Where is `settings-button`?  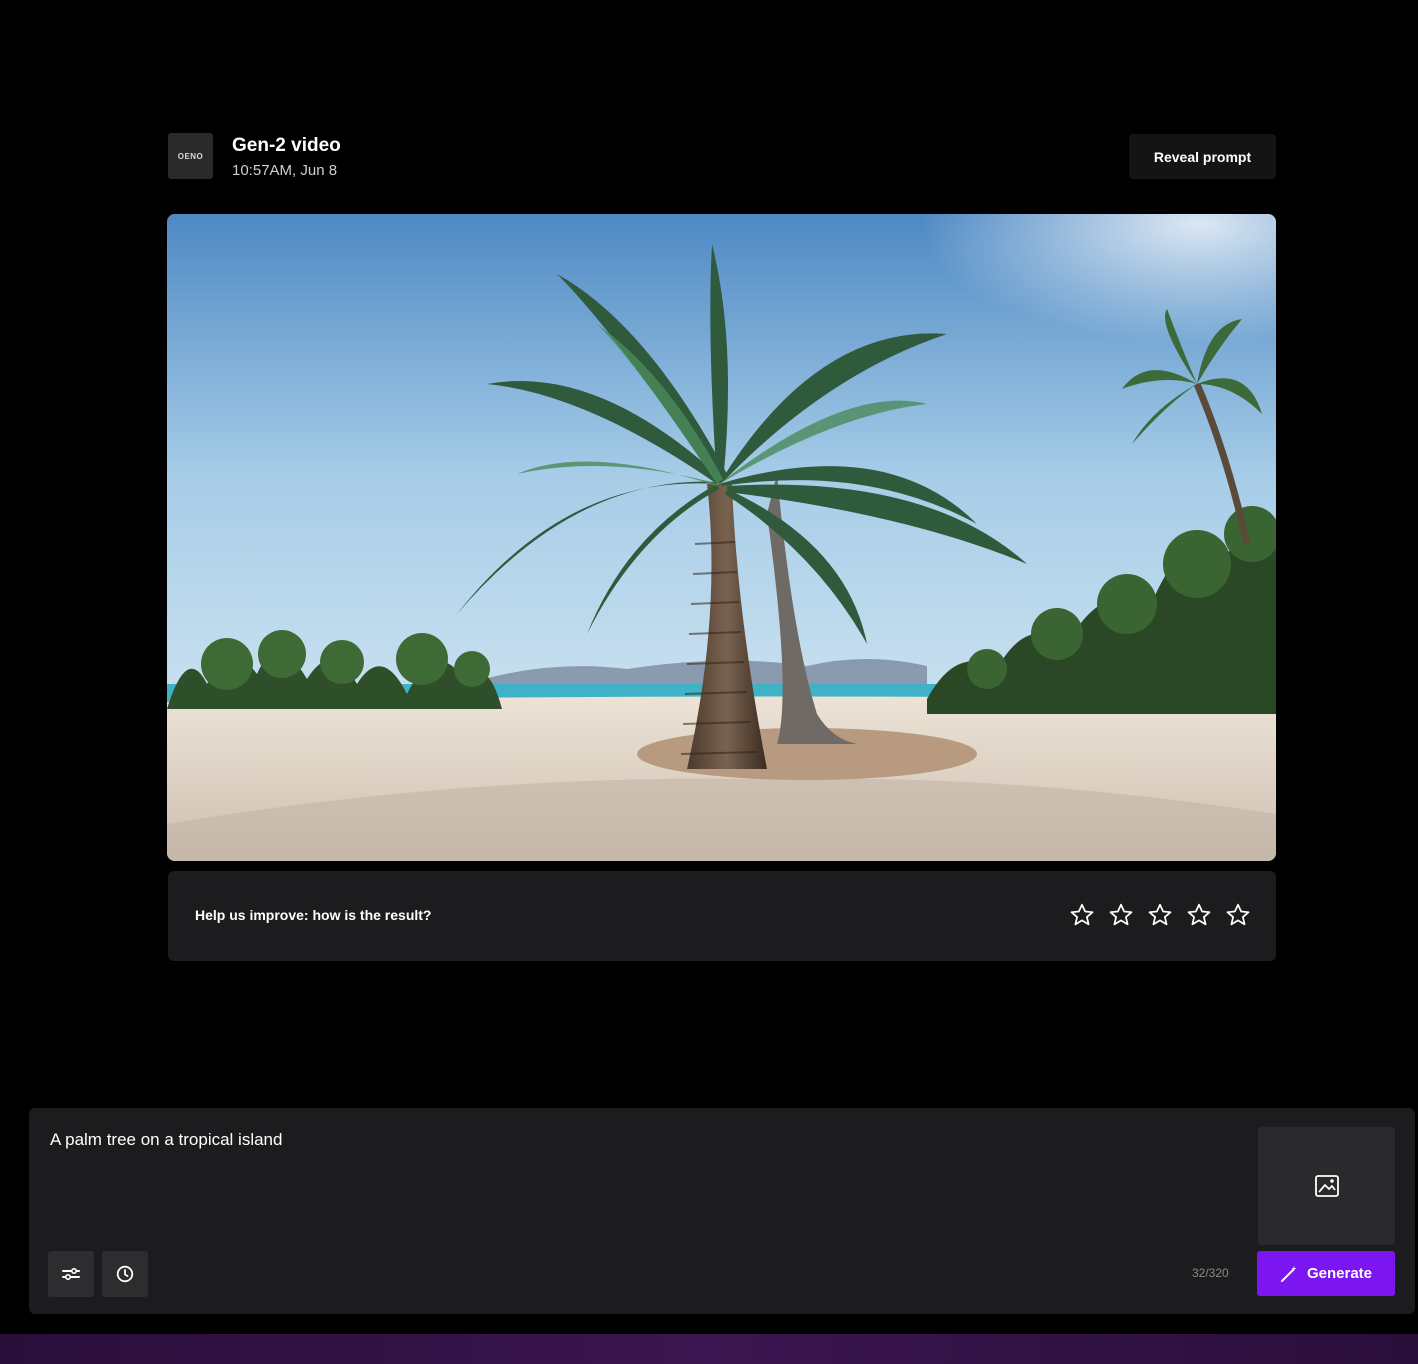
settings-button is located at coordinates (71, 1274).